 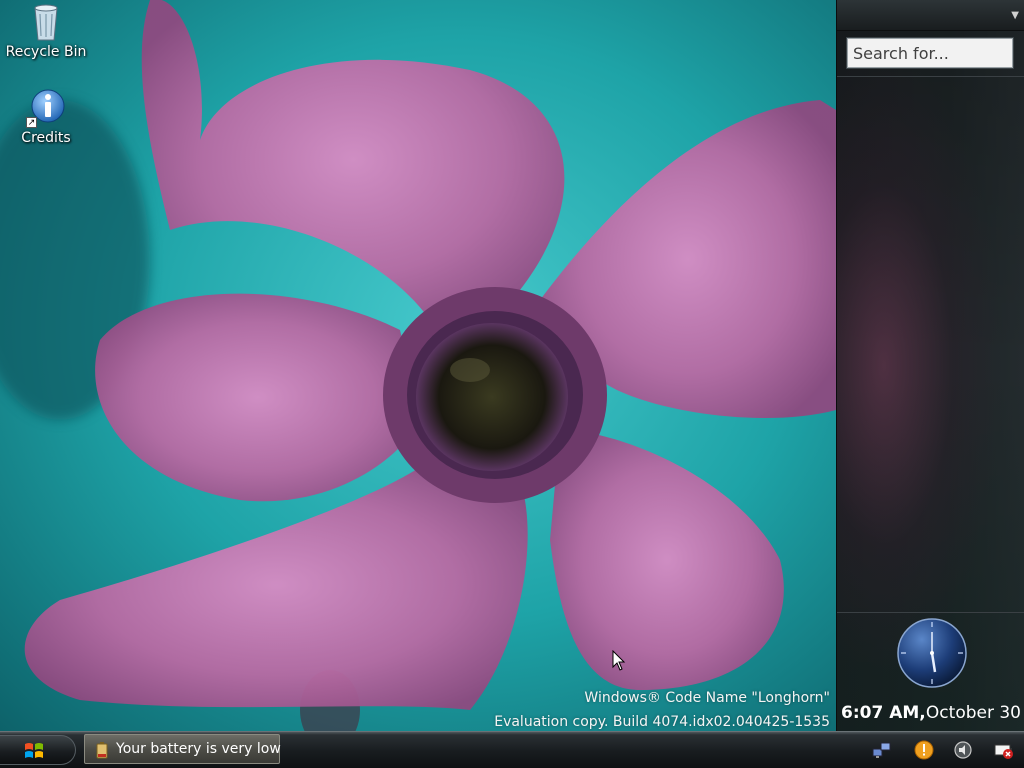 What do you see at coordinates (883, 713) in the screenshot?
I see `clock-time: 6:07 AM,` at bounding box center [883, 713].